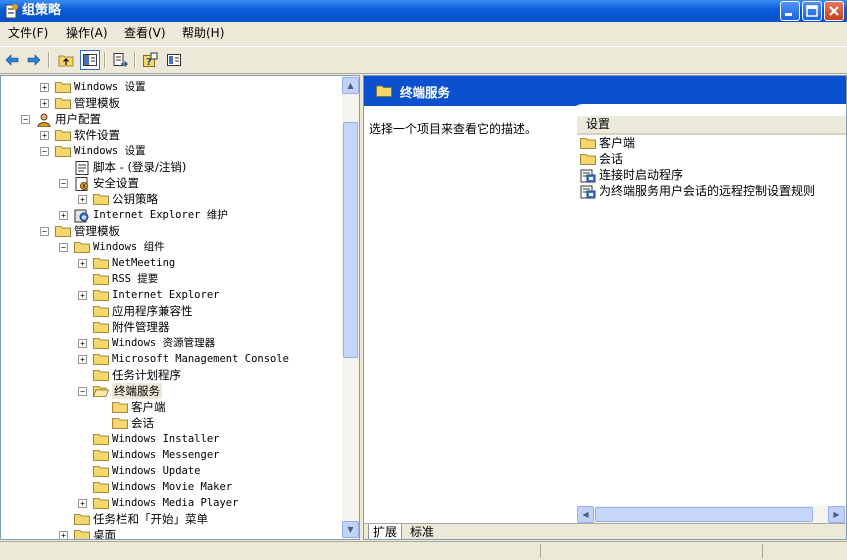 The image size is (847, 560). What do you see at coordinates (34, 60) in the screenshot?
I see `forward-button` at bounding box center [34, 60].